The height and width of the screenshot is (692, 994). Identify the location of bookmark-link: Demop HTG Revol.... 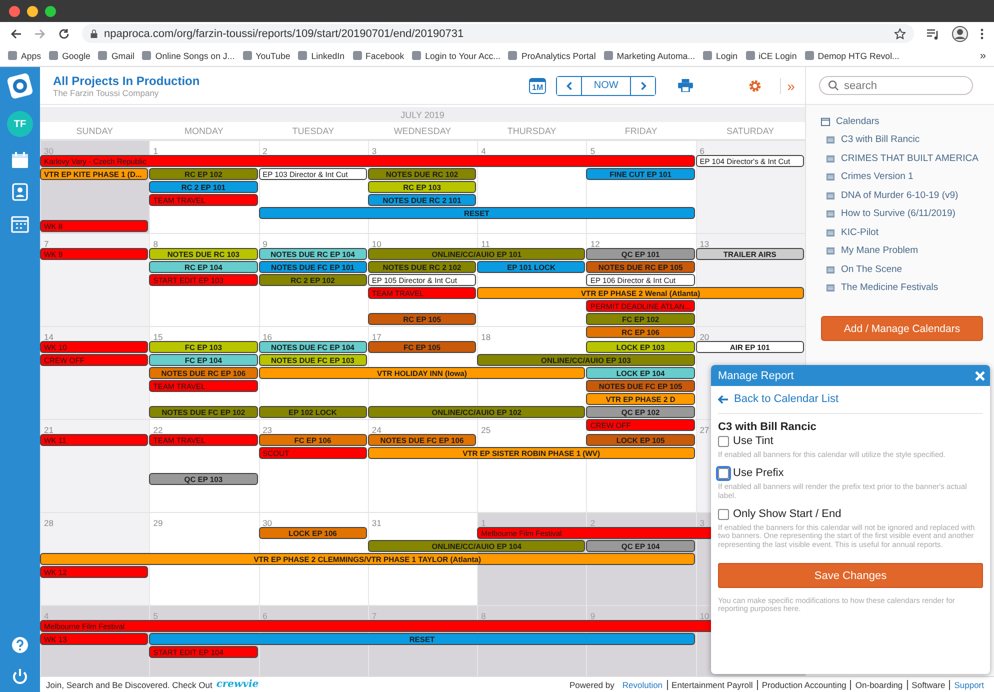
(852, 55).